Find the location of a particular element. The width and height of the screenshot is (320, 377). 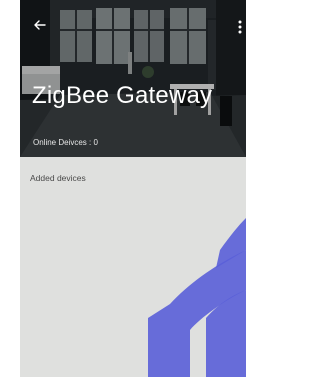

more-vert-icon is located at coordinates (240, 27).